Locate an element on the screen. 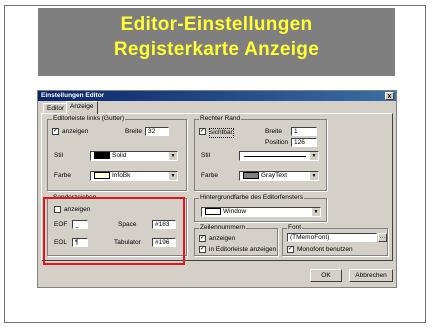 The width and height of the screenshot is (434, 329). right-margin-visible-checkbox: ✓ is located at coordinates (202, 131).